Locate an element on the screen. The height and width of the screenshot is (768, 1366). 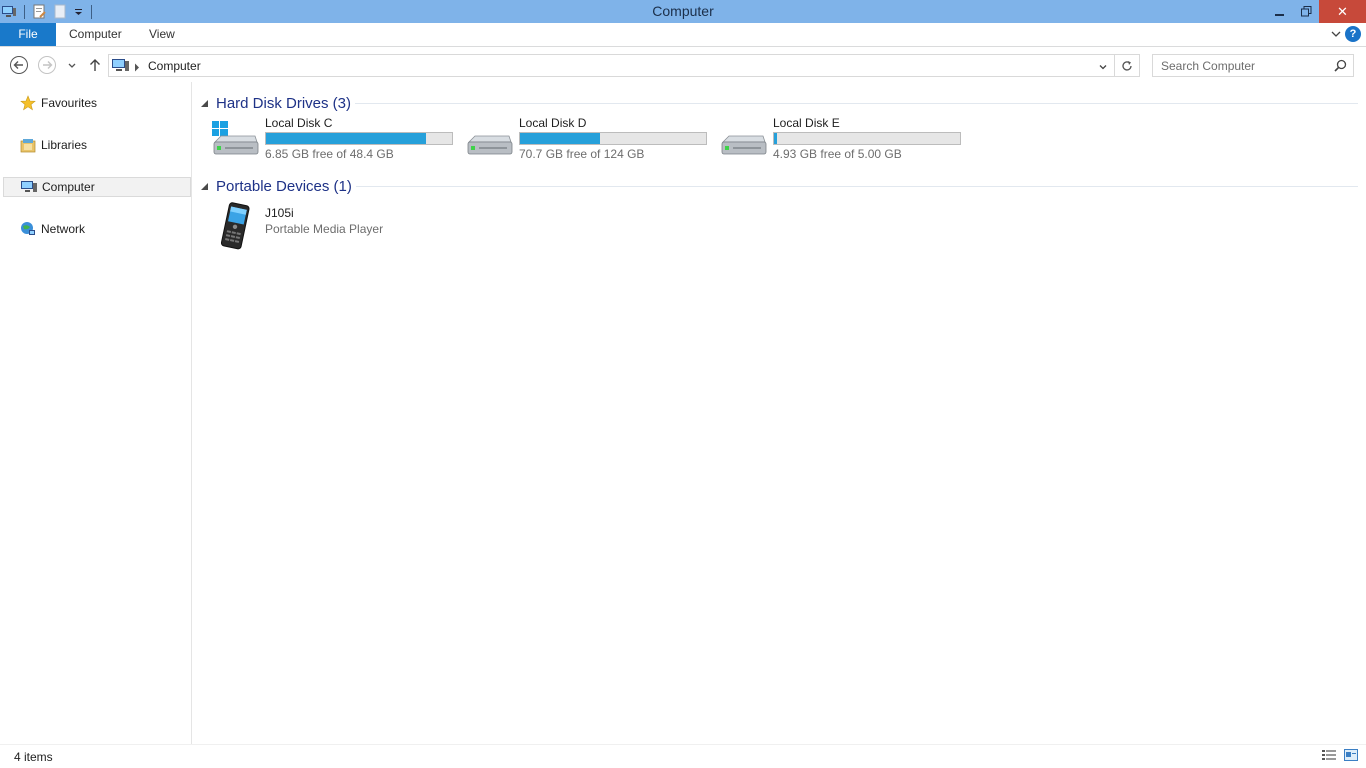
mobile-phone-icon is located at coordinates (236, 228).